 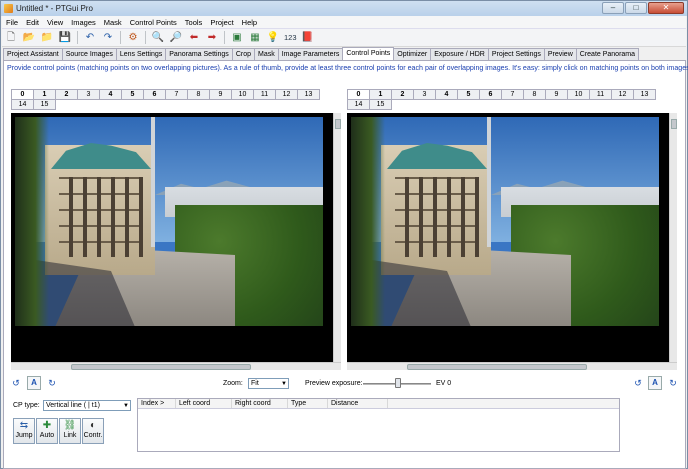 I want to click on open-recent-icon: 📁, so click(x=47, y=38).